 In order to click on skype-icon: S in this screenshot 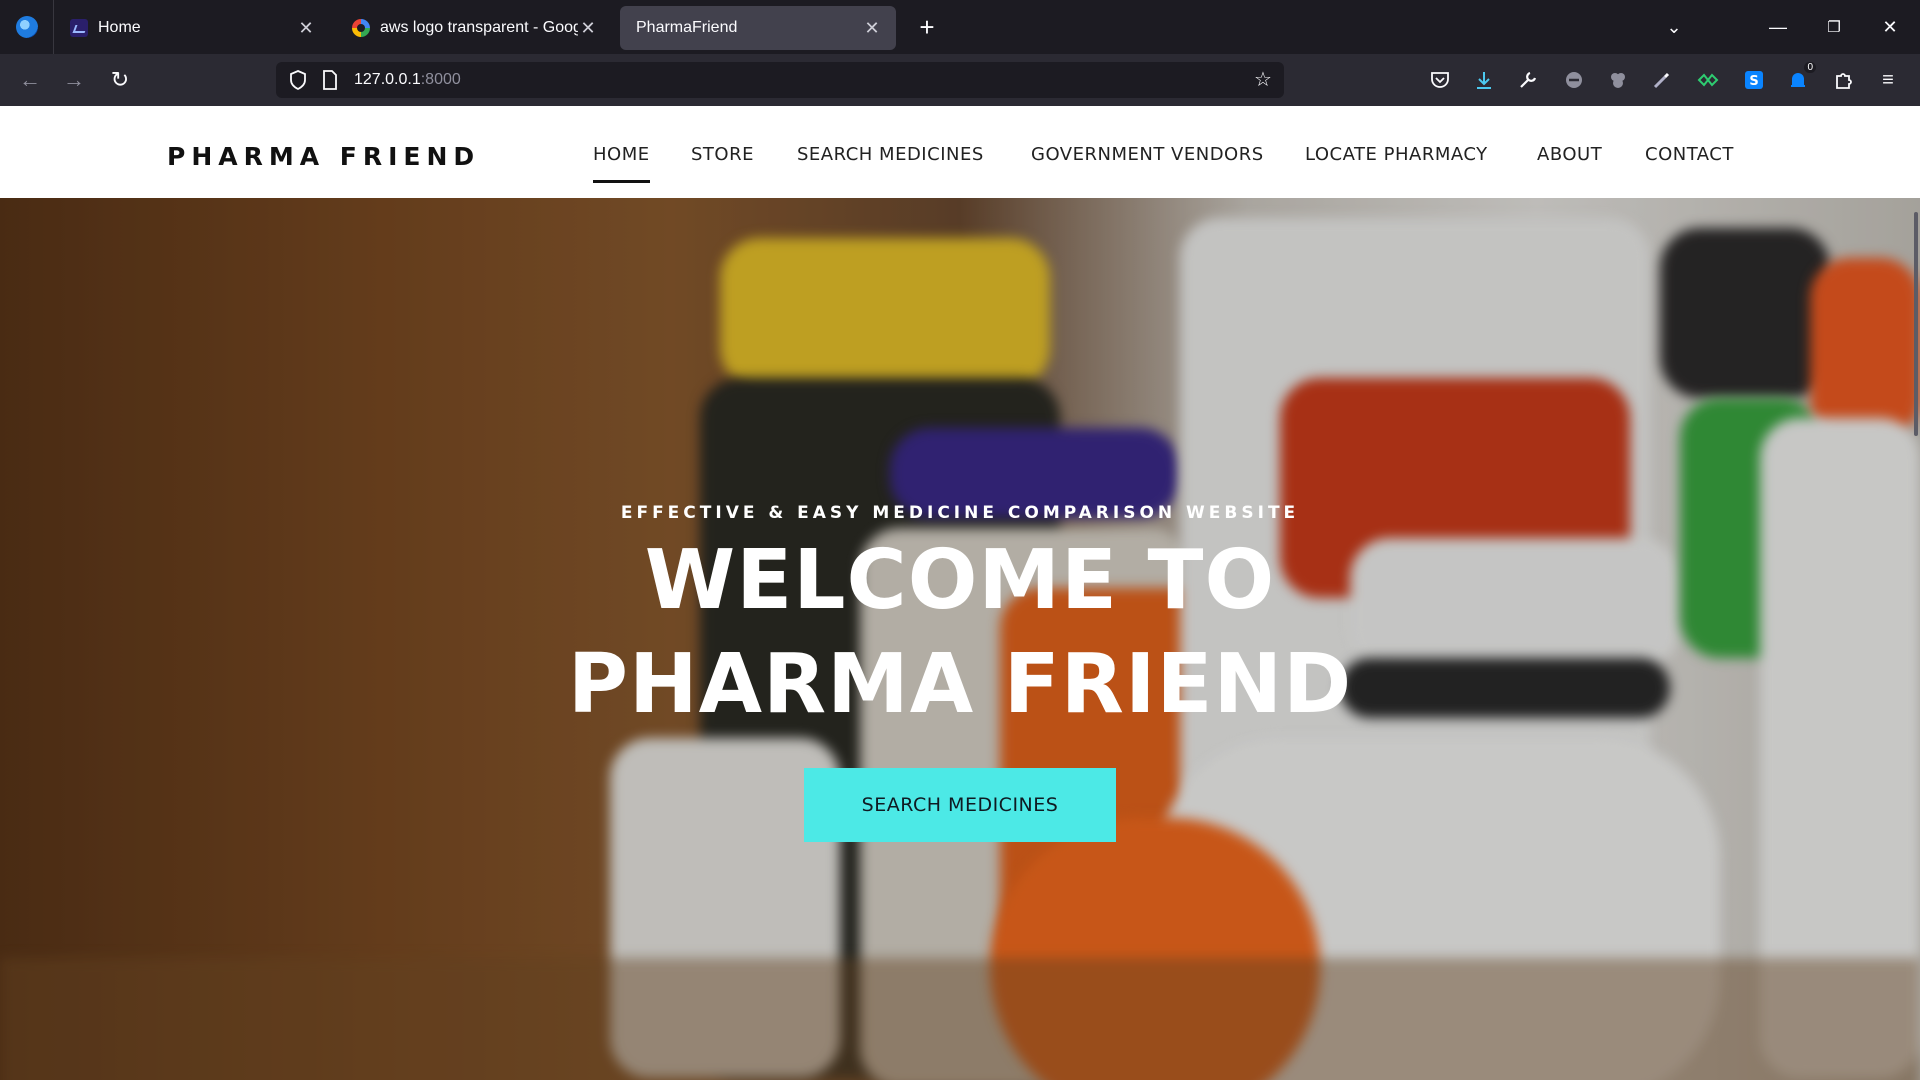, I will do `click(1754, 80)`.